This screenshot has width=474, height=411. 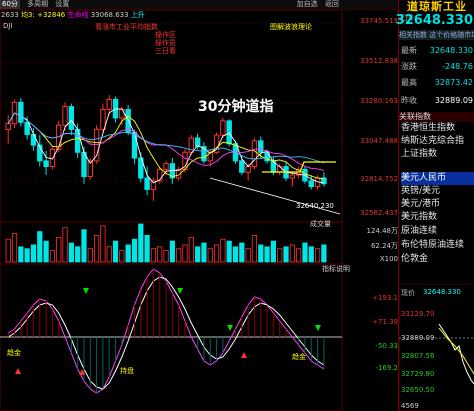 I want to click on related-index-header: 关联指数, so click(x=436, y=117).